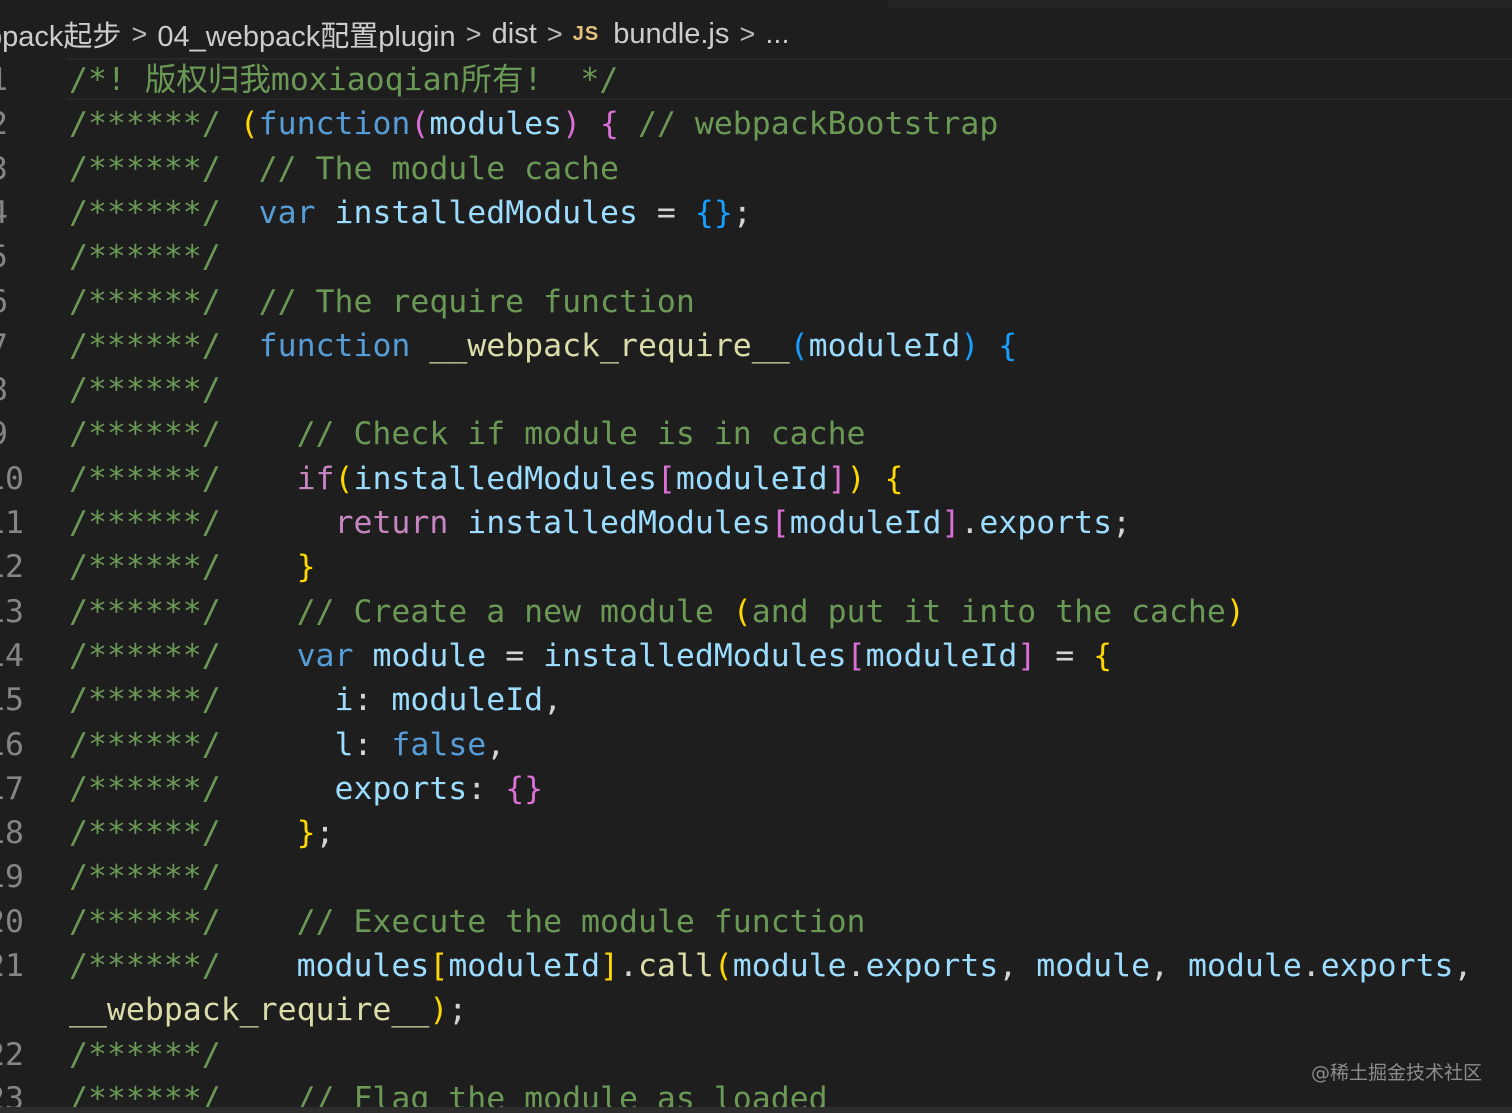 The height and width of the screenshot is (1113, 1512). What do you see at coordinates (401, 611) in the screenshot?
I see `code-token: /******/ // Create a new module` at bounding box center [401, 611].